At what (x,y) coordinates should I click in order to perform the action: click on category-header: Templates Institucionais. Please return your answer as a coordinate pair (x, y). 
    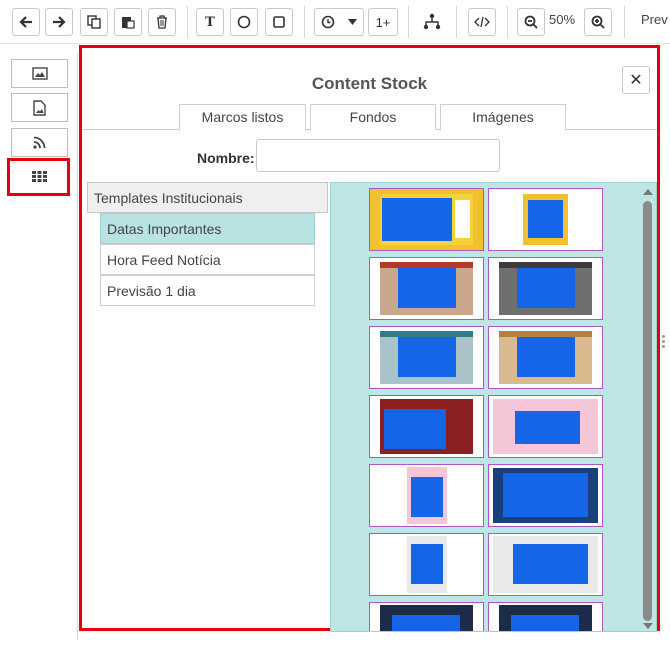
    Looking at the image, I should click on (207, 197).